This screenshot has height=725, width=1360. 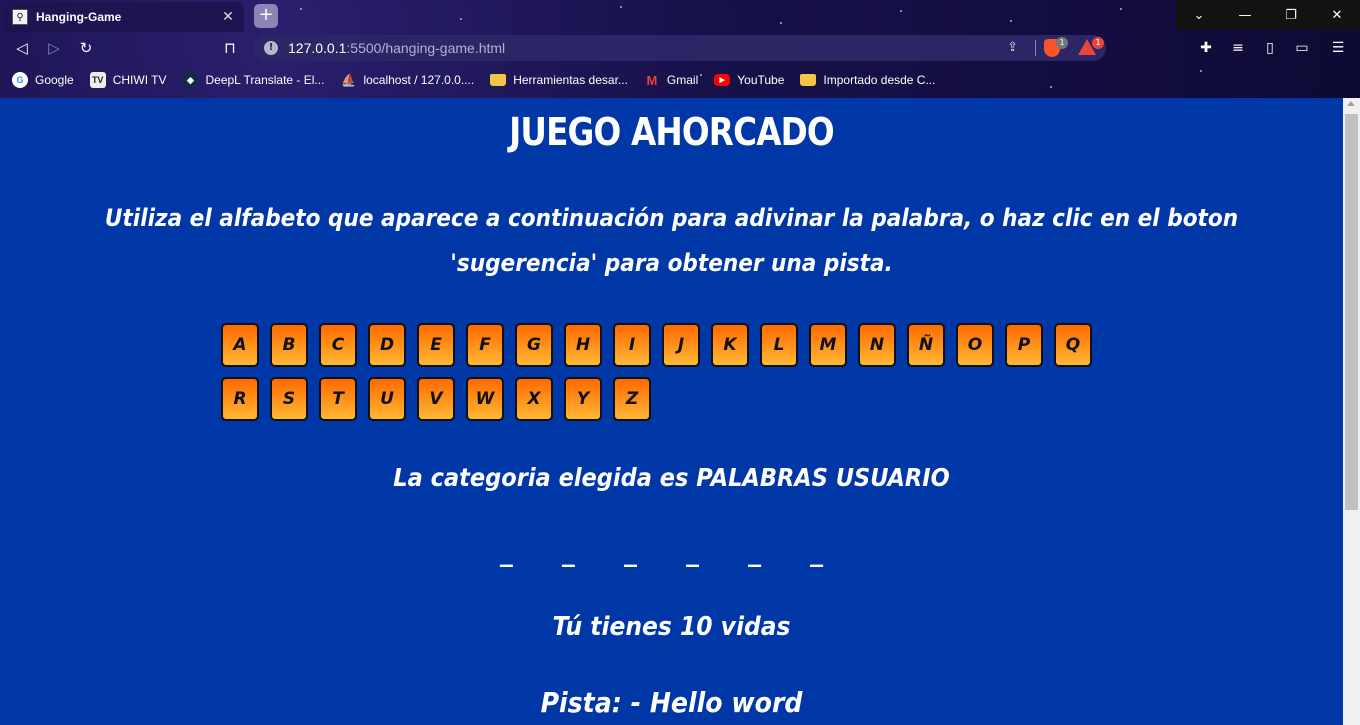 What do you see at coordinates (240, 345) in the screenshot?
I see `letter-key: A` at bounding box center [240, 345].